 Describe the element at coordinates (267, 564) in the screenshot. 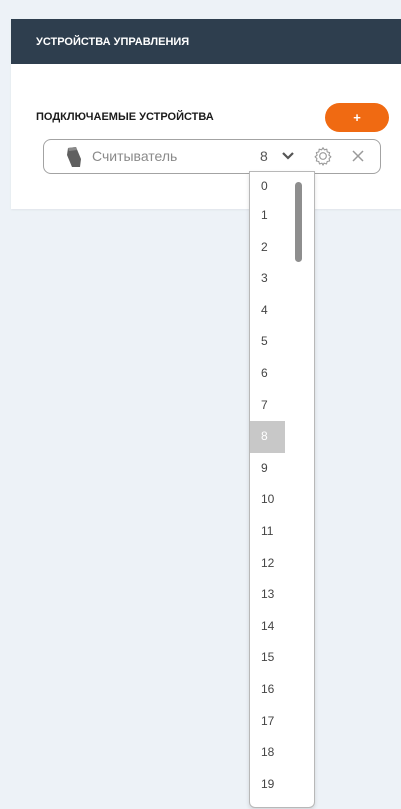

I see `dropdown-option: 12` at that location.